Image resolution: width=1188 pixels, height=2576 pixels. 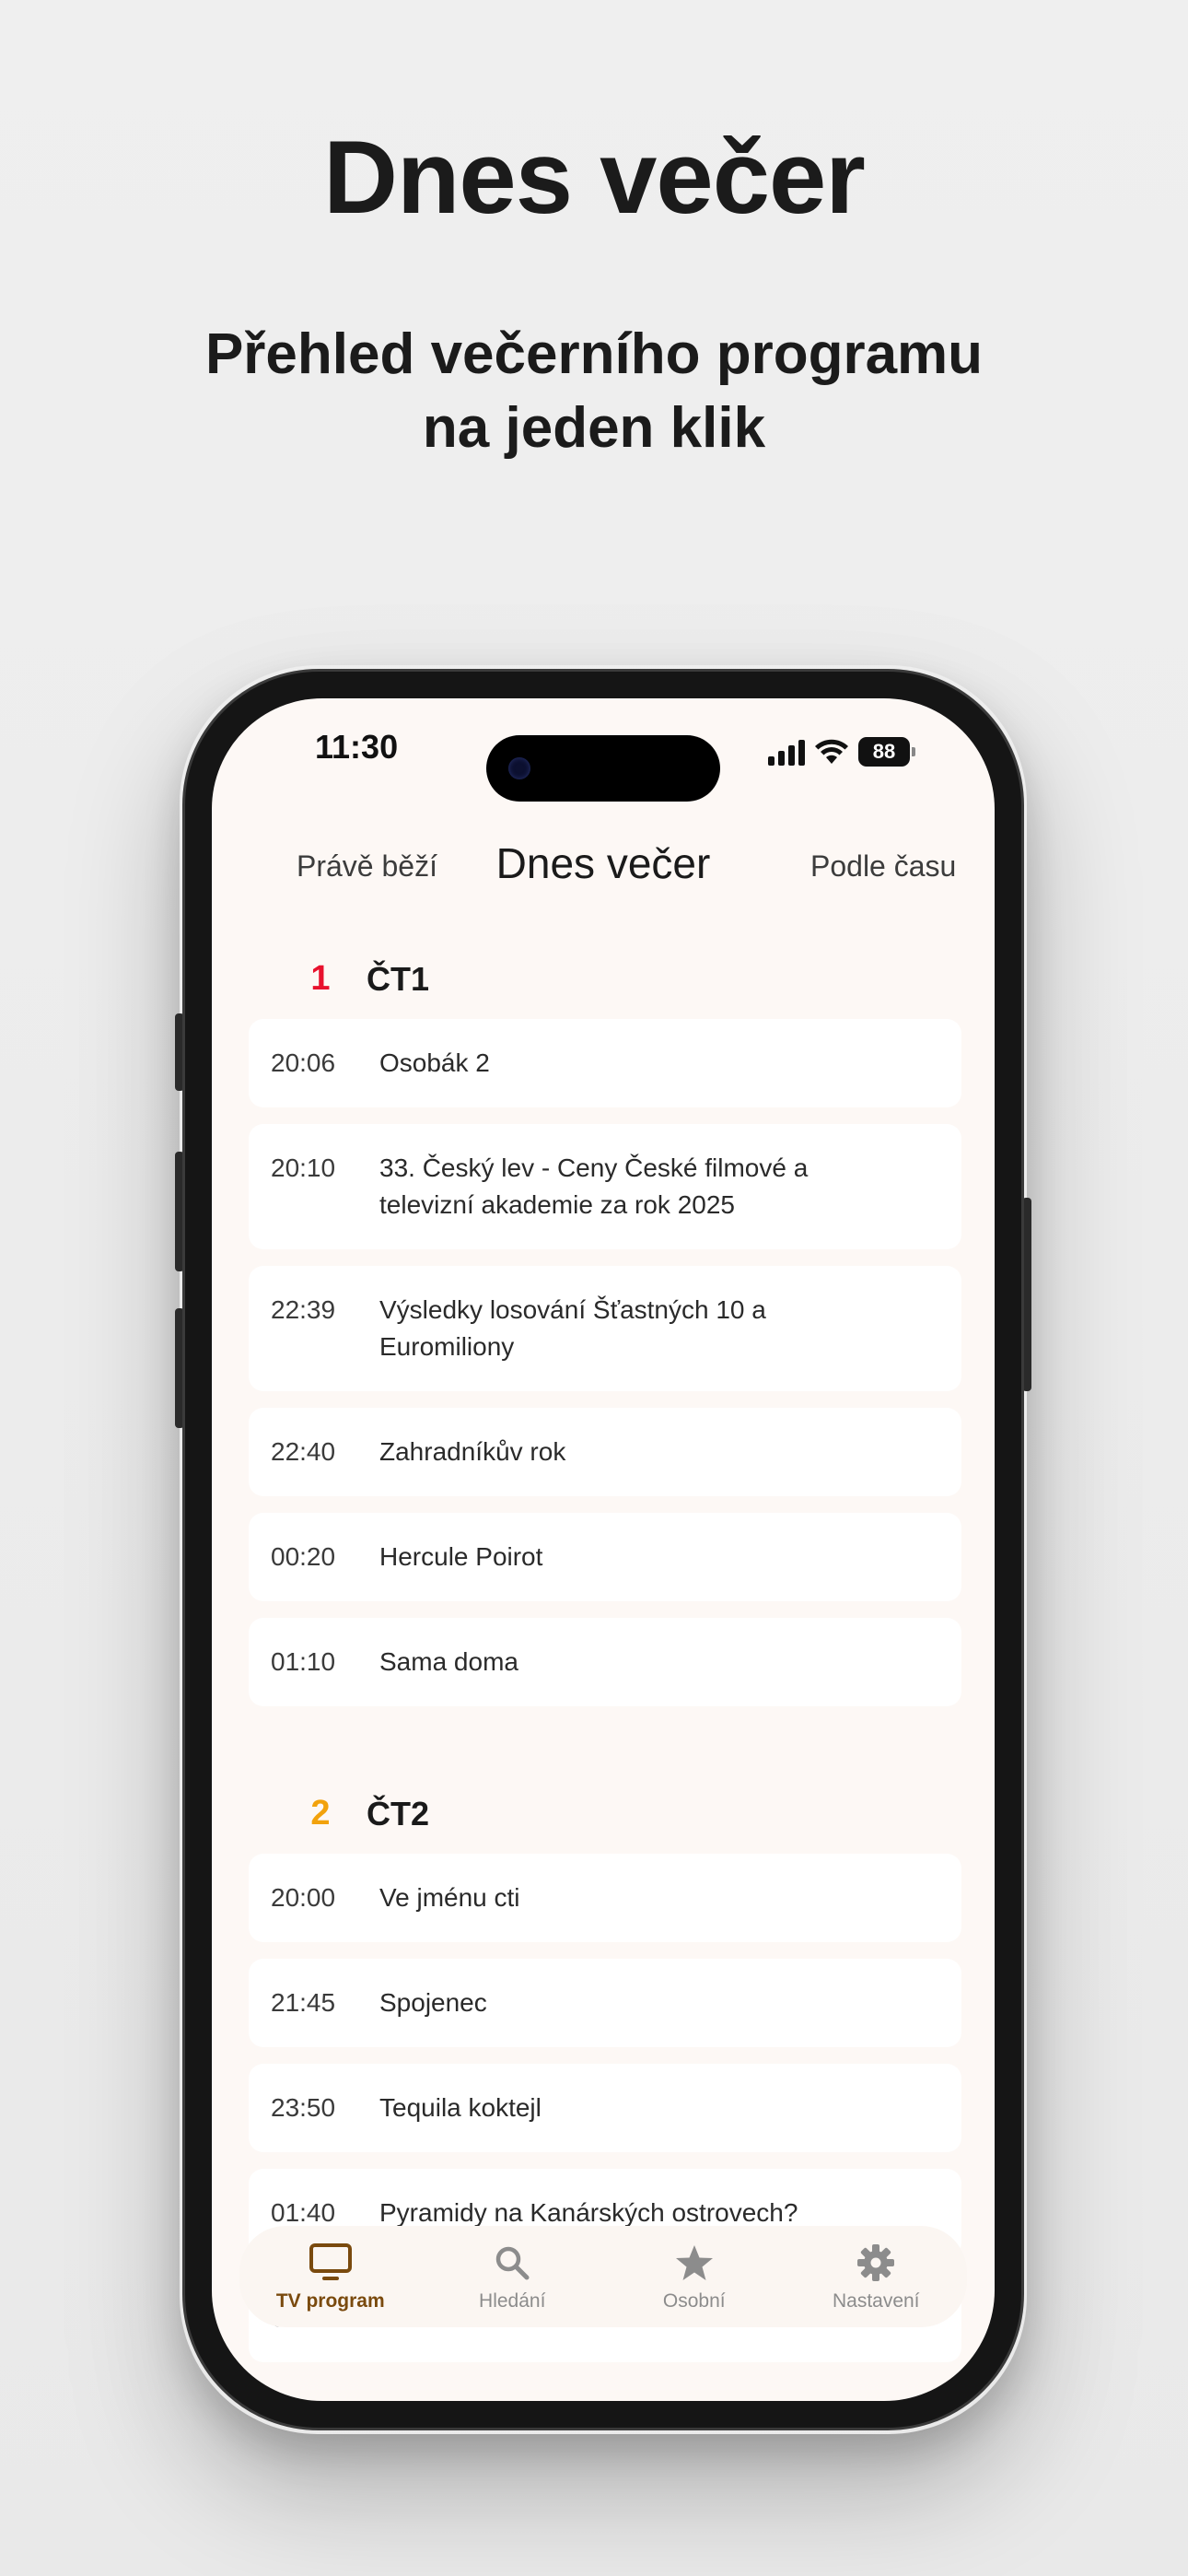 I want to click on tab-settings: Nastavení, so click(x=877, y=2276).